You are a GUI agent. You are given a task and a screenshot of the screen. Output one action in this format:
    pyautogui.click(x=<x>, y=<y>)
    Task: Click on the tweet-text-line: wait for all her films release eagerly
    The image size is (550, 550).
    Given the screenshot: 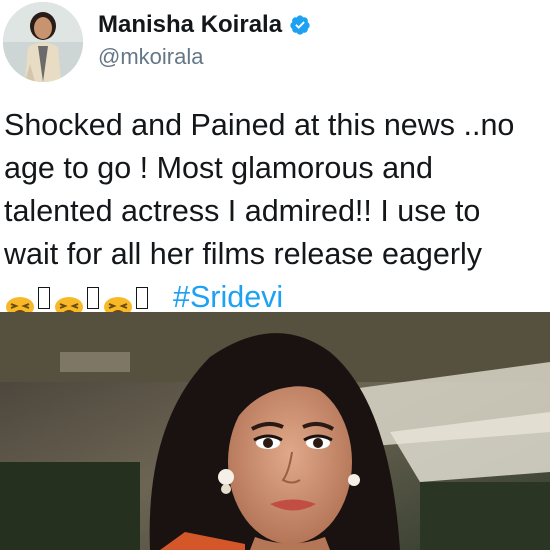 What is the action you would take?
    pyautogui.click(x=243, y=254)
    